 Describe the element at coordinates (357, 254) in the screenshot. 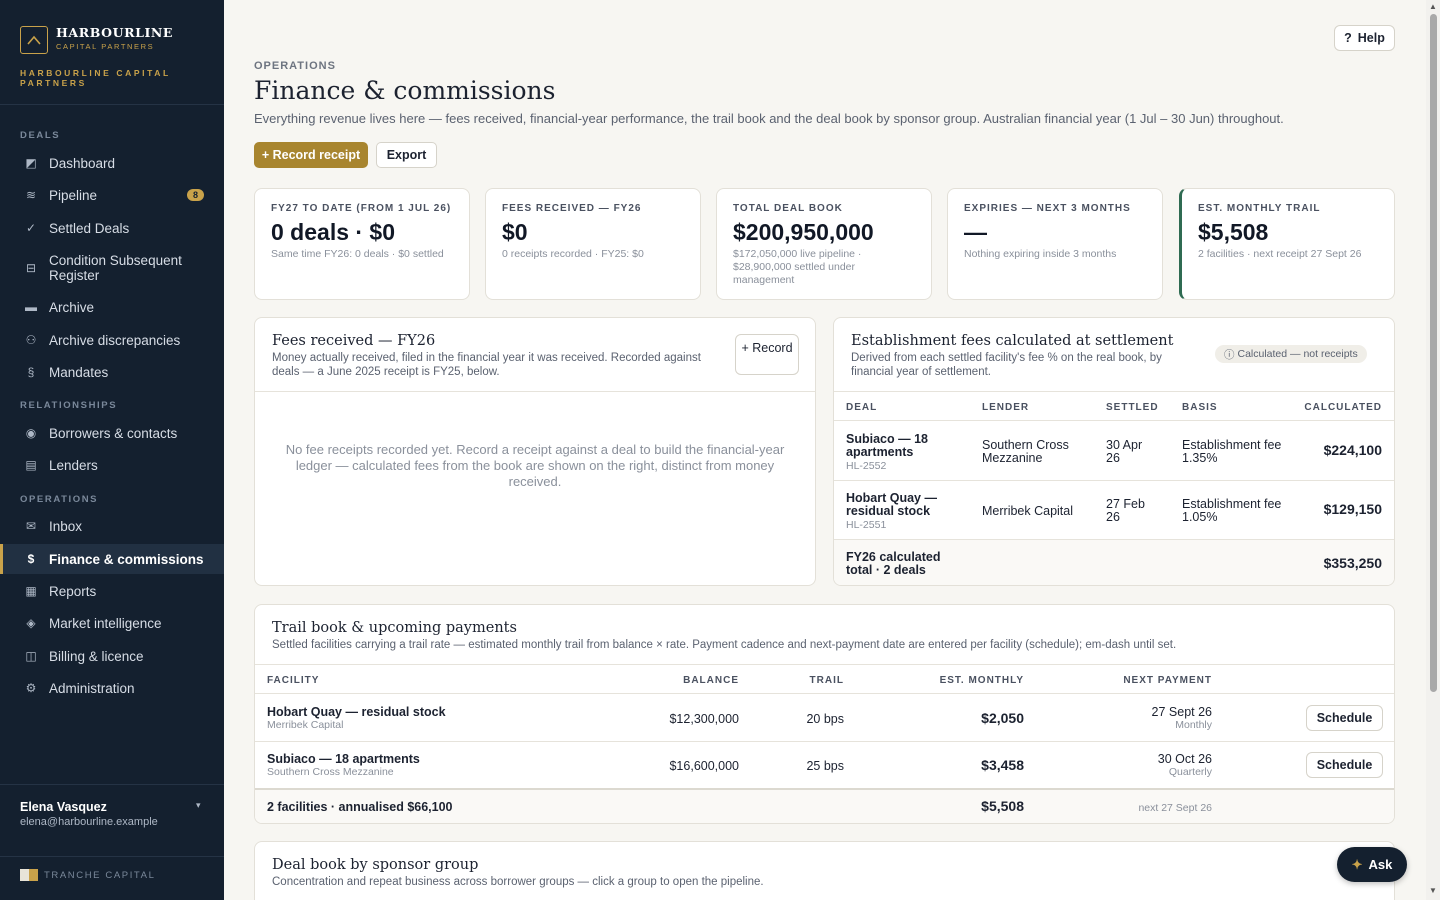

I see `kpi-note: Same time FY26: 0 deals · $0 settled` at that location.